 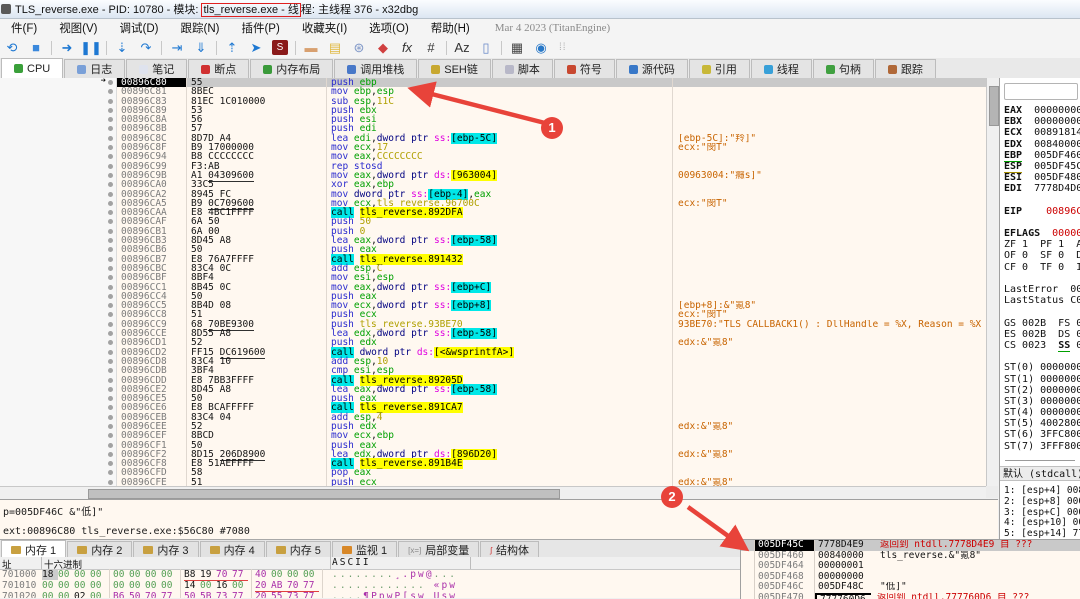 I want to click on tab-log: 日志, so click(x=95, y=68).